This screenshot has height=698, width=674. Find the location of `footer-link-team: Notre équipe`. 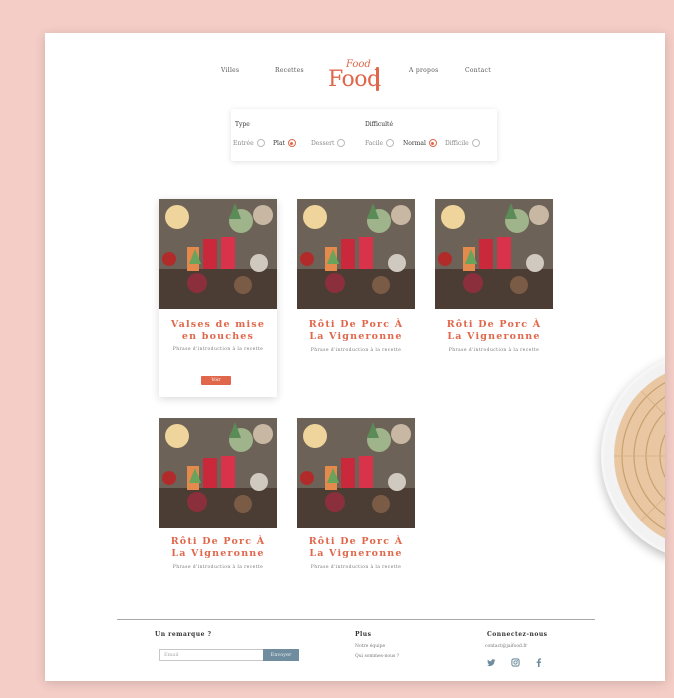

footer-link-team: Notre équipe is located at coordinates (370, 646).